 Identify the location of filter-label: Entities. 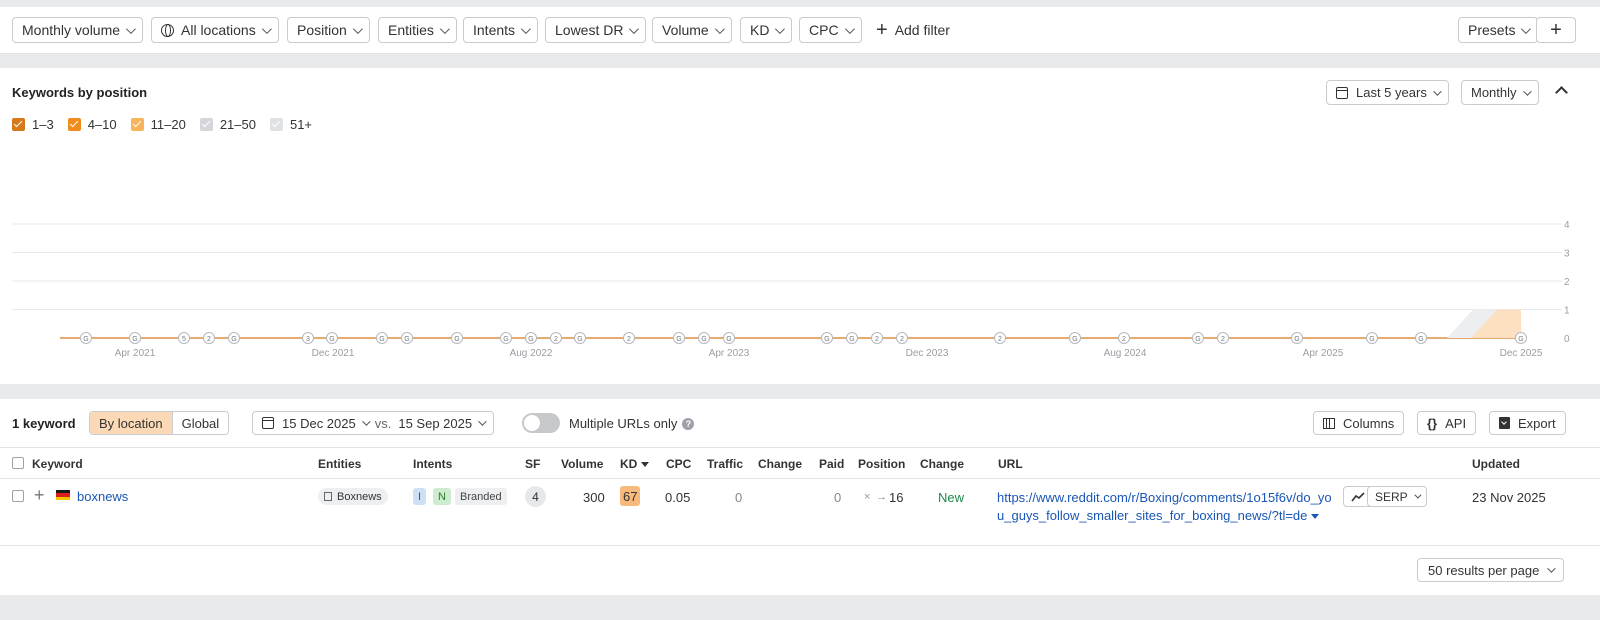
(411, 30).